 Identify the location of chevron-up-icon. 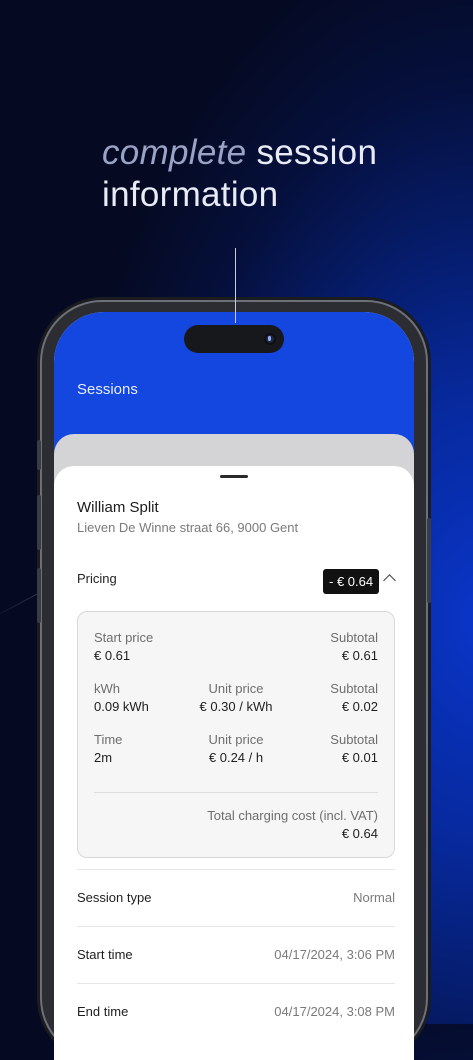
(389, 580).